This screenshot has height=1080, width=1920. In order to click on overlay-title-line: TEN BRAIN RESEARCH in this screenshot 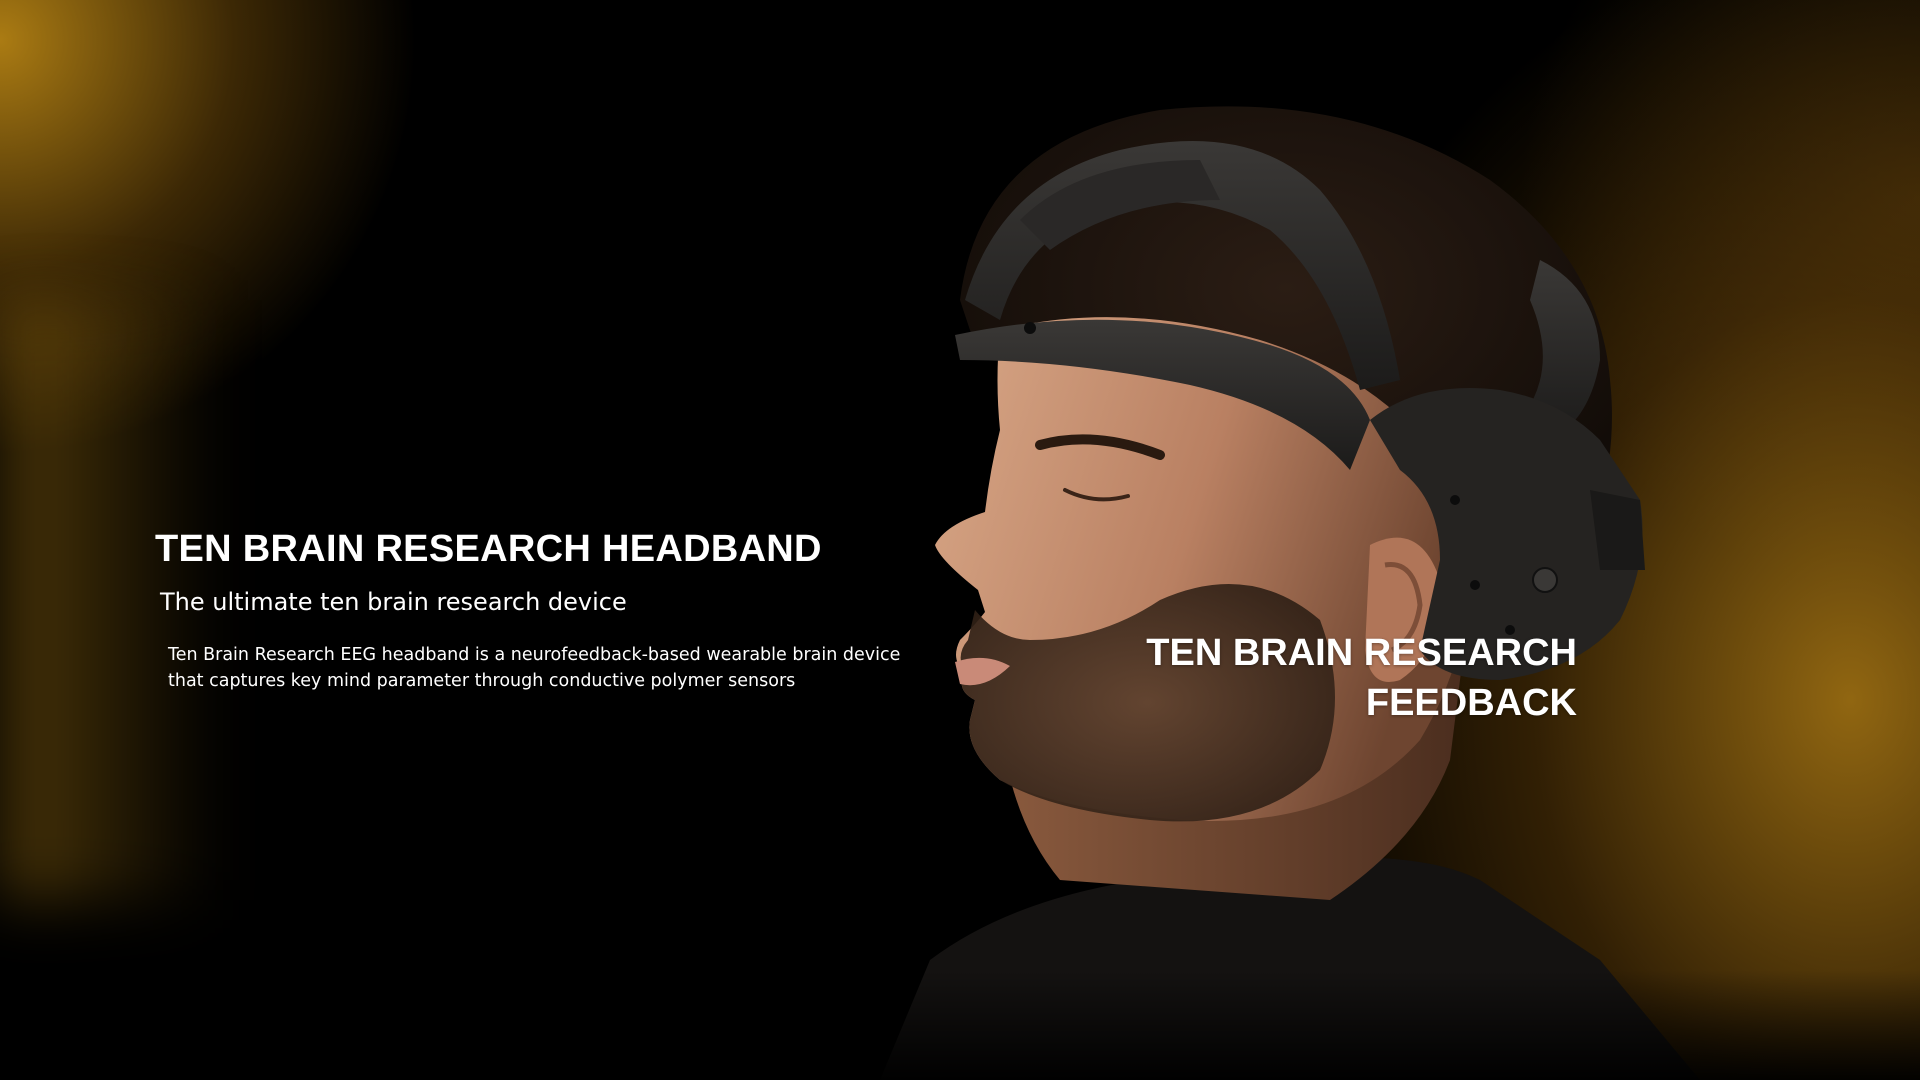, I will do `click(1361, 653)`.